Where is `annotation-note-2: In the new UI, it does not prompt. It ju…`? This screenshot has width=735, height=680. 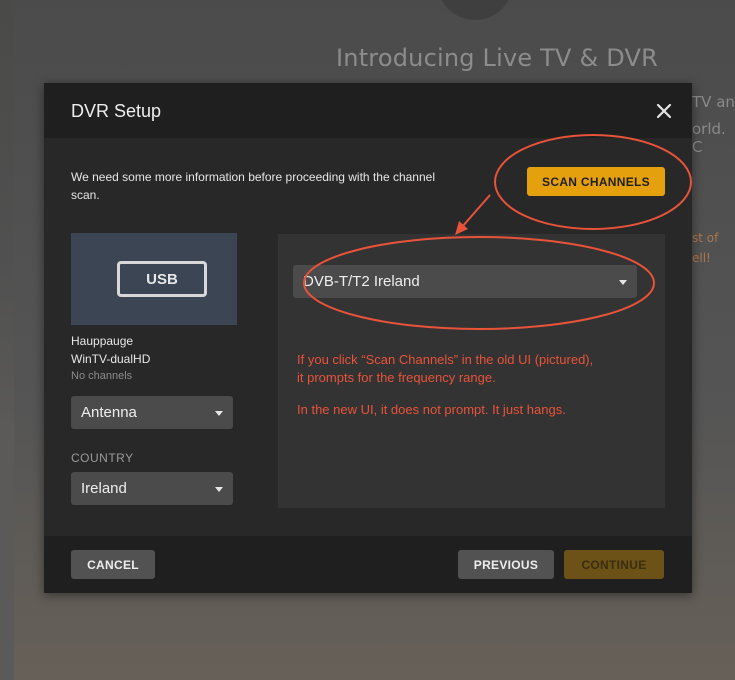 annotation-note-2: In the new UI, it does not prompt. It ju… is located at coordinates (431, 409).